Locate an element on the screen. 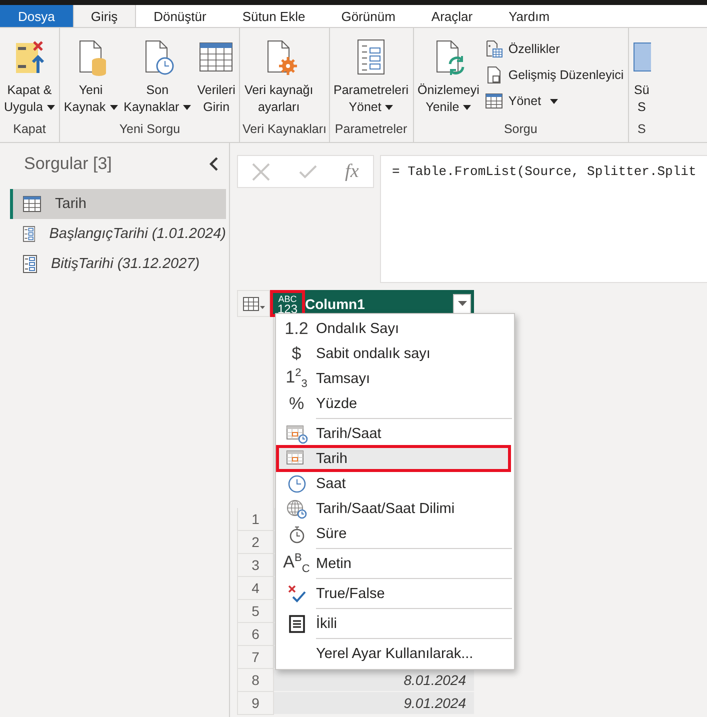 This screenshot has height=717, width=707. ribbon-button: Gelişmiş Düzenleyici is located at coordinates (554, 75).